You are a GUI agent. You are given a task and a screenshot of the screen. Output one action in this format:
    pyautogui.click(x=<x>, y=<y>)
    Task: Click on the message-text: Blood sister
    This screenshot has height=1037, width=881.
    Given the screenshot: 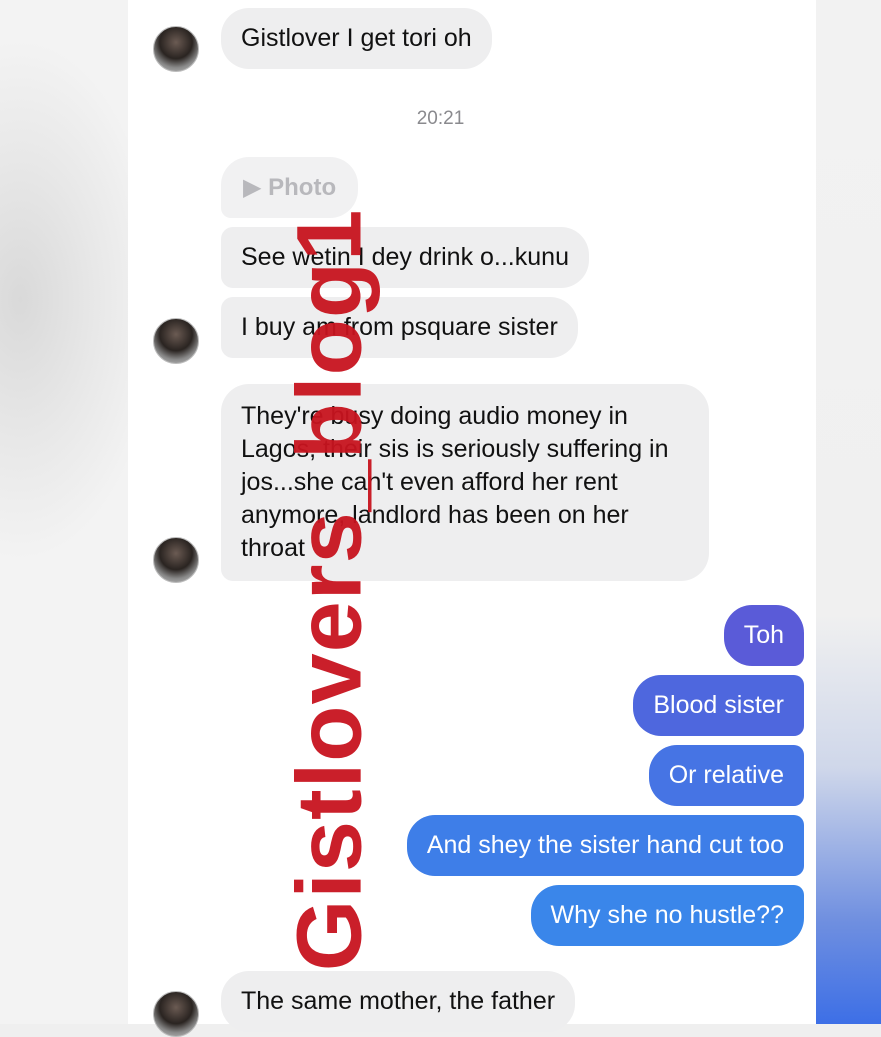 What is the action you would take?
    pyautogui.click(x=718, y=705)
    